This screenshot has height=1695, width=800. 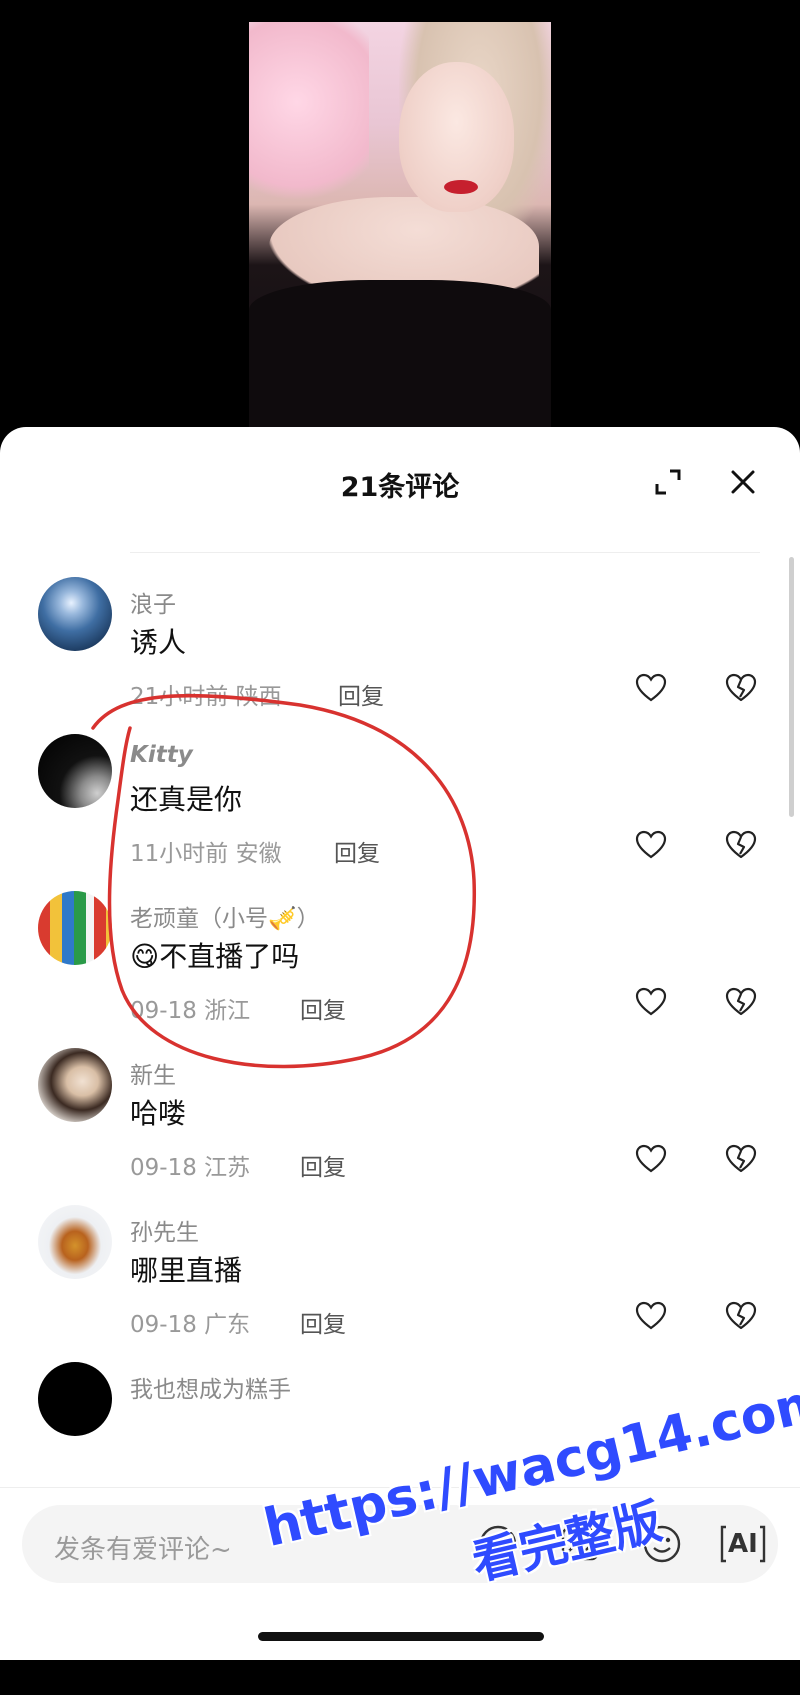 I want to click on comment-meta: 09-18 广东, so click(x=190, y=1322).